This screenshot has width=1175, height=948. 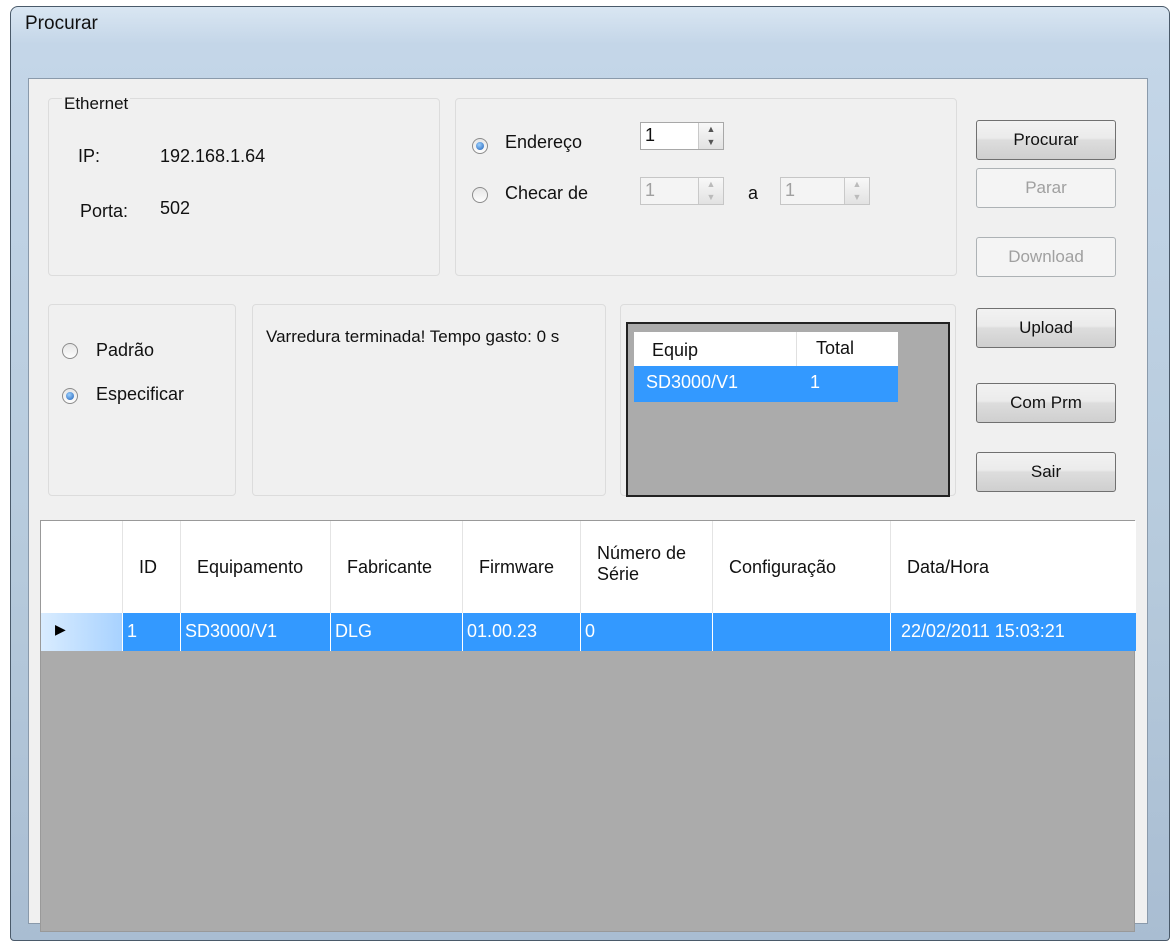 What do you see at coordinates (60, 629) in the screenshot?
I see `current-row-arrow-icon: ▶` at bounding box center [60, 629].